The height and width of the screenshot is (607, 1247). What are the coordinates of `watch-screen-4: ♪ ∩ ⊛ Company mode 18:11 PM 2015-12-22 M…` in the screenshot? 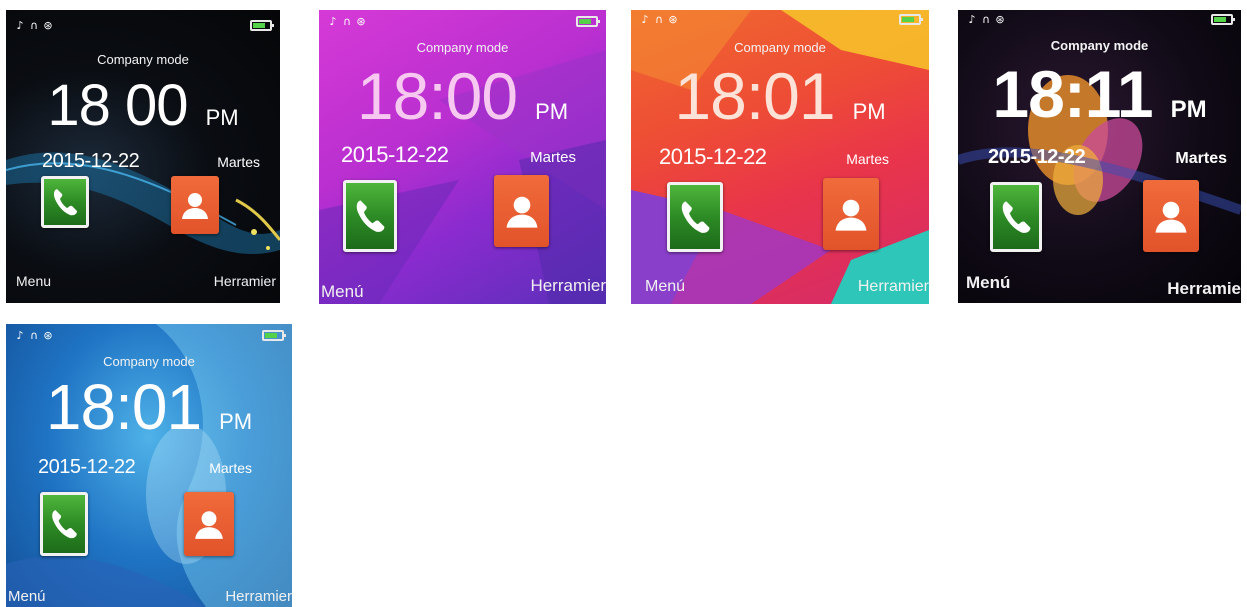 It's located at (1099, 156).